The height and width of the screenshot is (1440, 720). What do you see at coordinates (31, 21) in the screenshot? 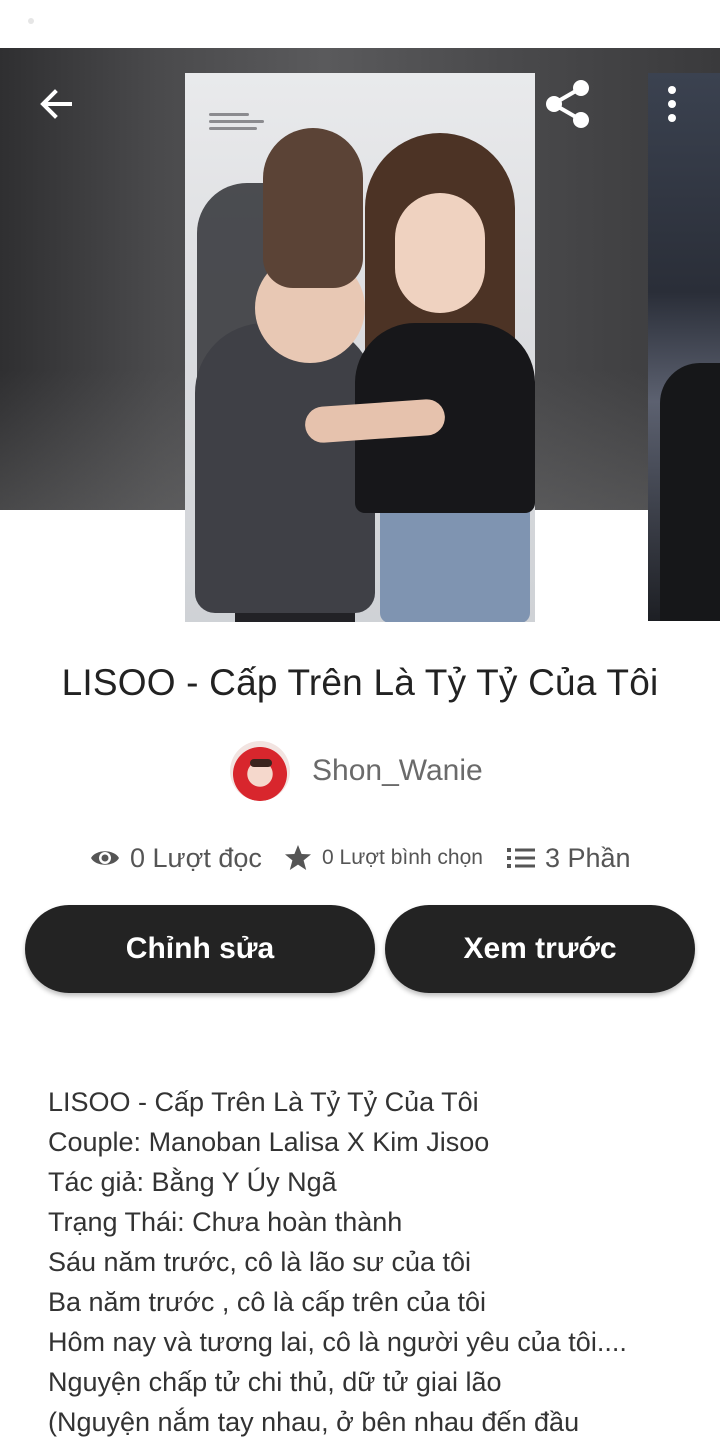
I see `status-dot` at bounding box center [31, 21].